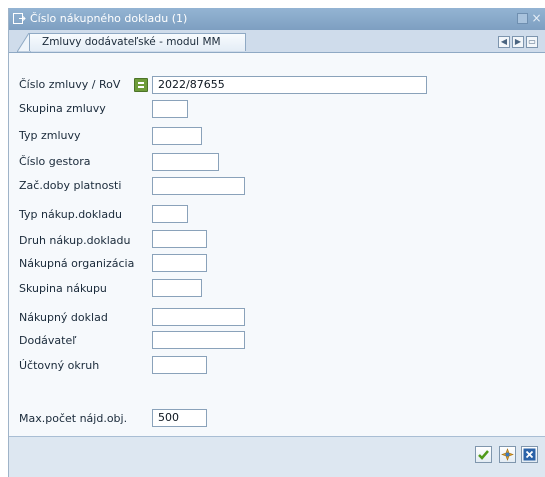 This screenshot has height=477, width=545. I want to click on label-manager-number: Číslo gestora, so click(55, 161).